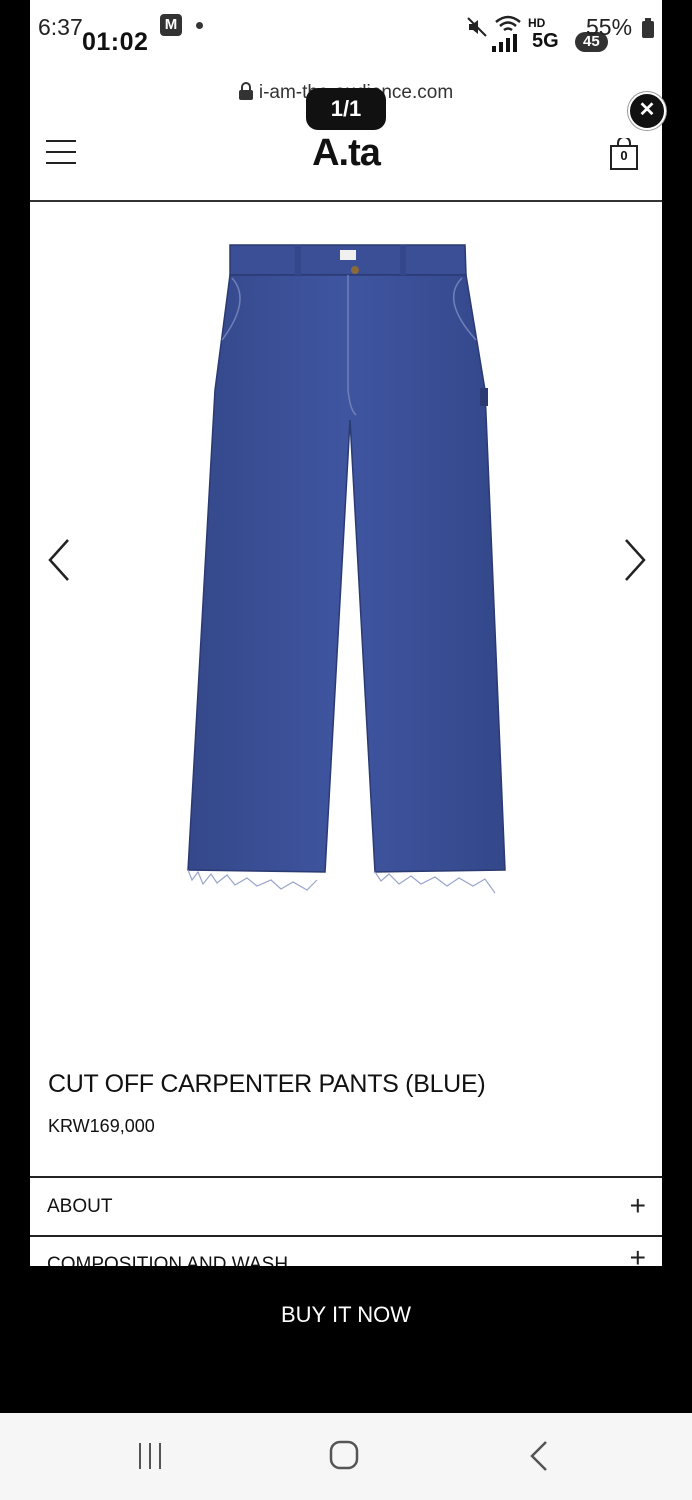  What do you see at coordinates (199, 25) in the screenshot?
I see `notification-dot-icon` at bounding box center [199, 25].